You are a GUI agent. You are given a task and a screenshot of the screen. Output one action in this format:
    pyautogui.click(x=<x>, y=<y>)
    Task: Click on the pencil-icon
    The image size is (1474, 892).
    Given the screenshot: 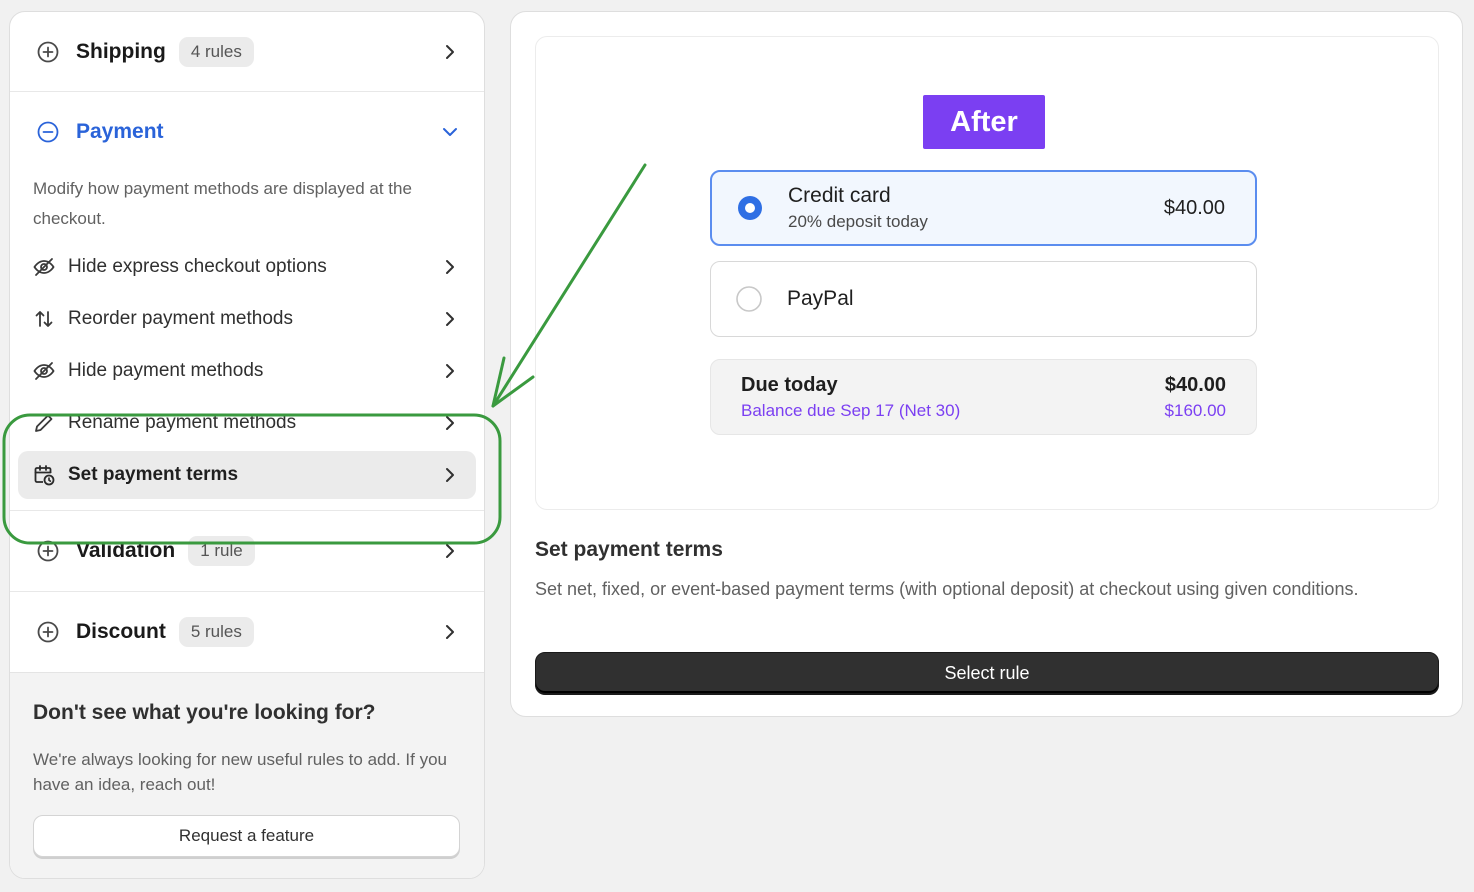 What is the action you would take?
    pyautogui.click(x=44, y=423)
    